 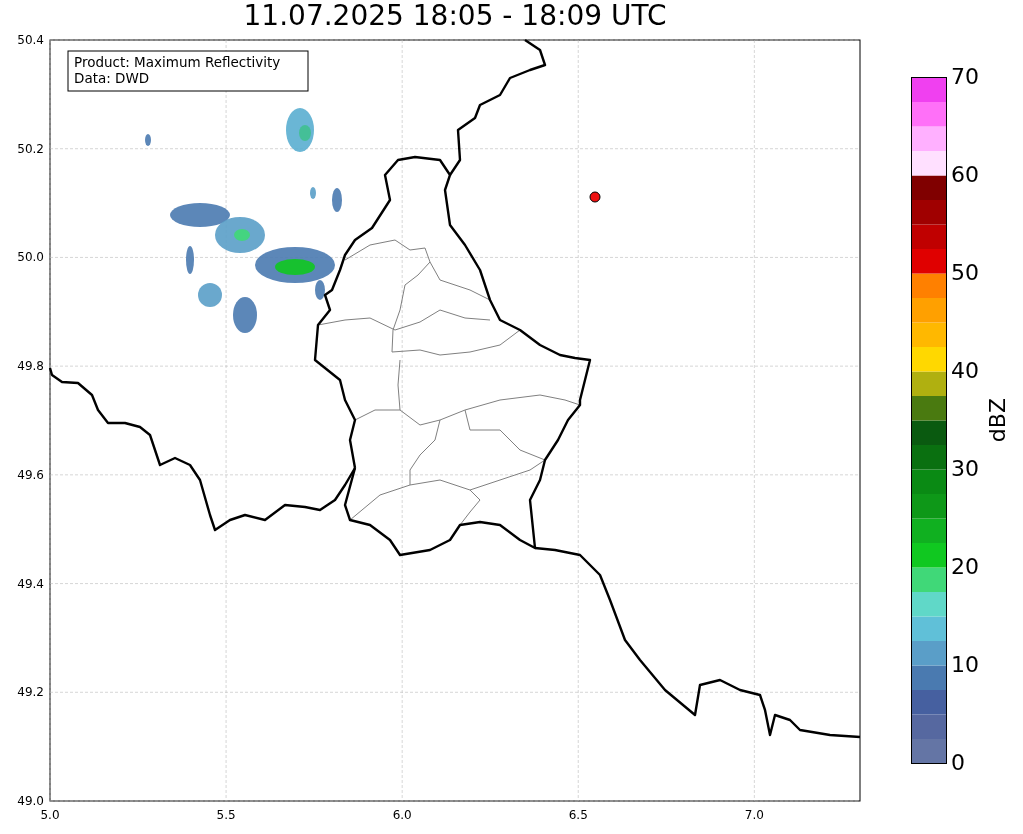 What do you see at coordinates (965, 273) in the screenshot?
I see `colorbar-tick-label: 50` at bounding box center [965, 273].